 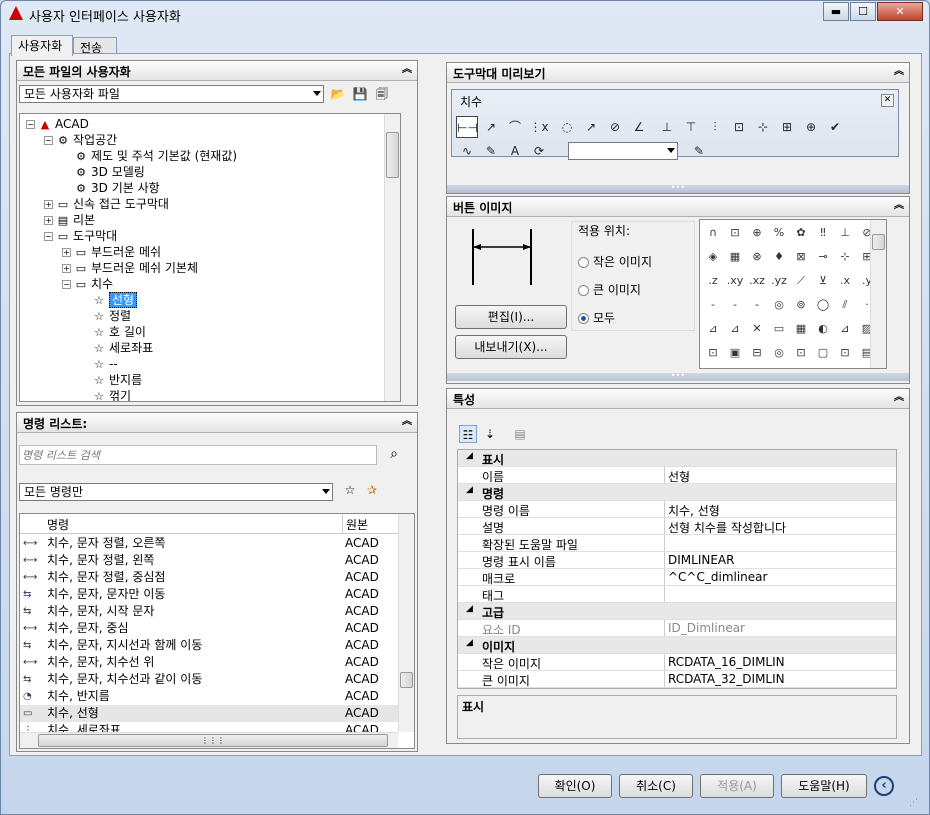 I want to click on property-row: 태그, so click(x=677, y=594).